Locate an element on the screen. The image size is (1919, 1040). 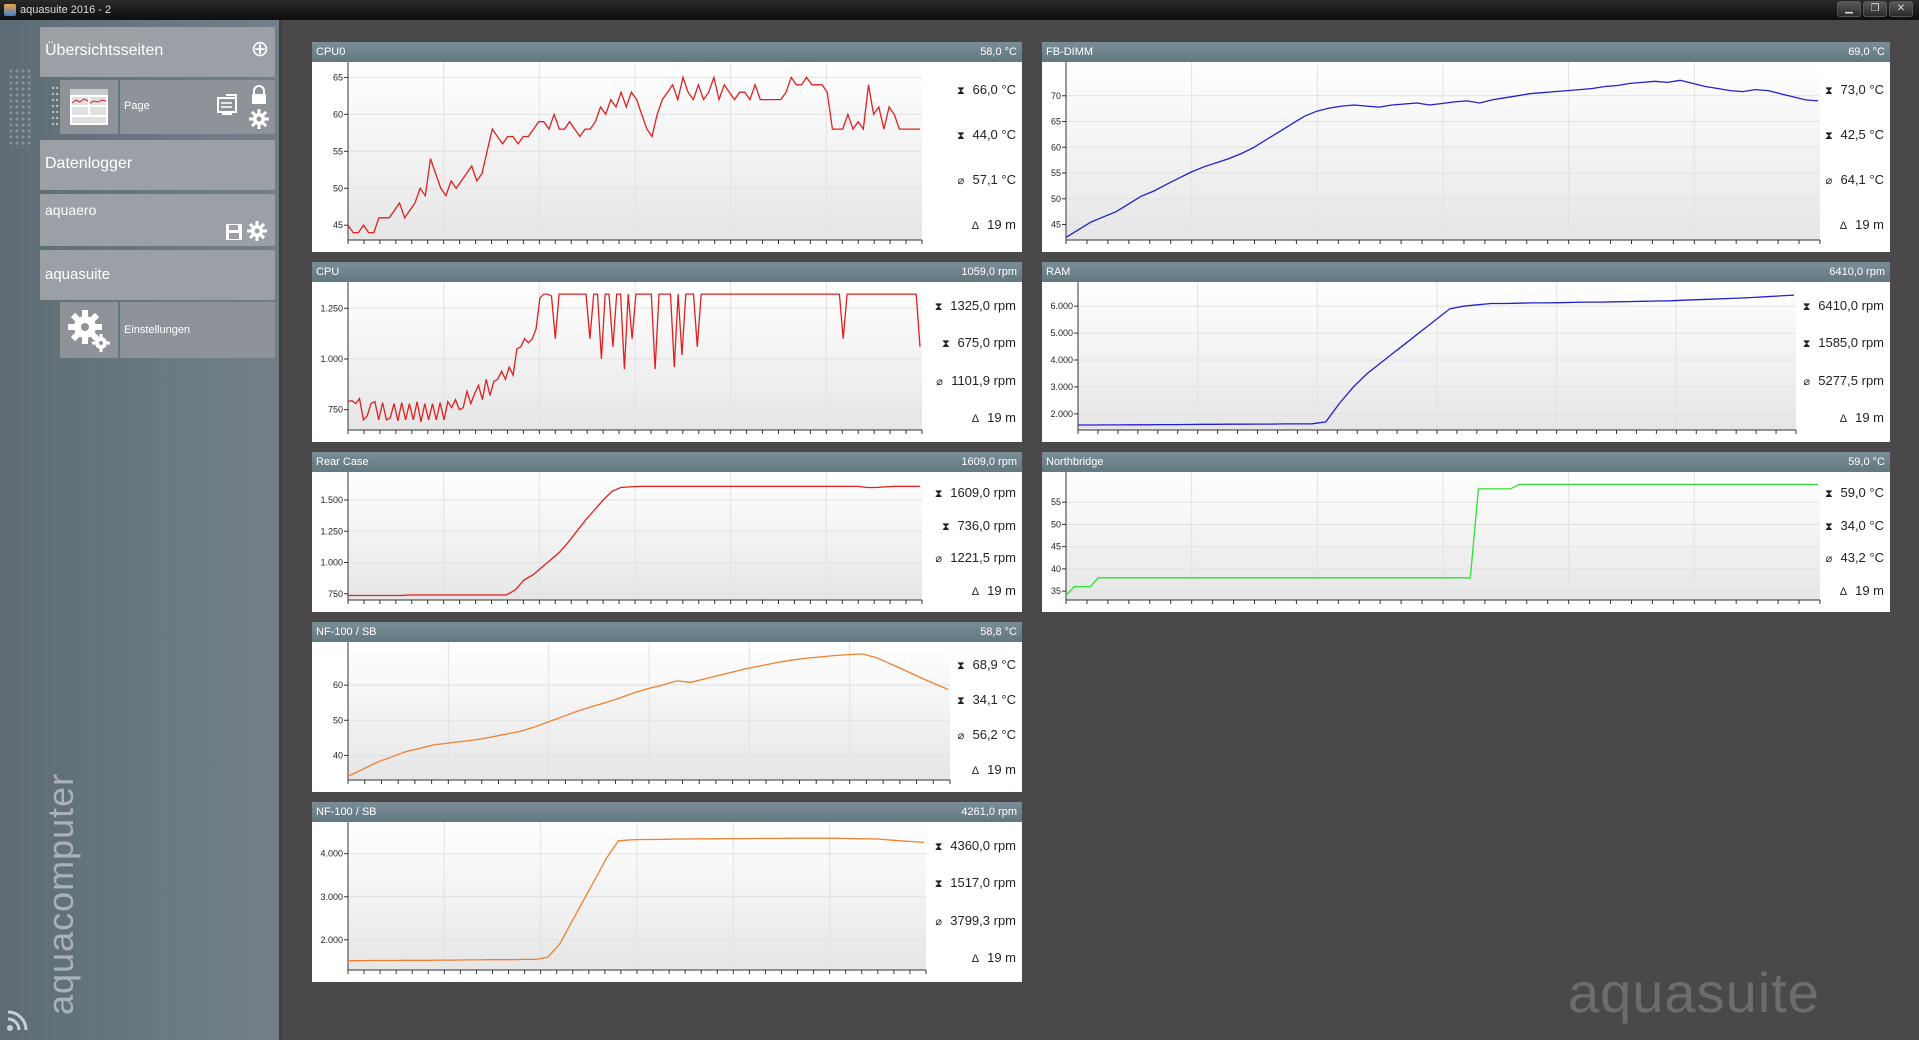
stat-value: 57,1 °C is located at coordinates (992, 179).